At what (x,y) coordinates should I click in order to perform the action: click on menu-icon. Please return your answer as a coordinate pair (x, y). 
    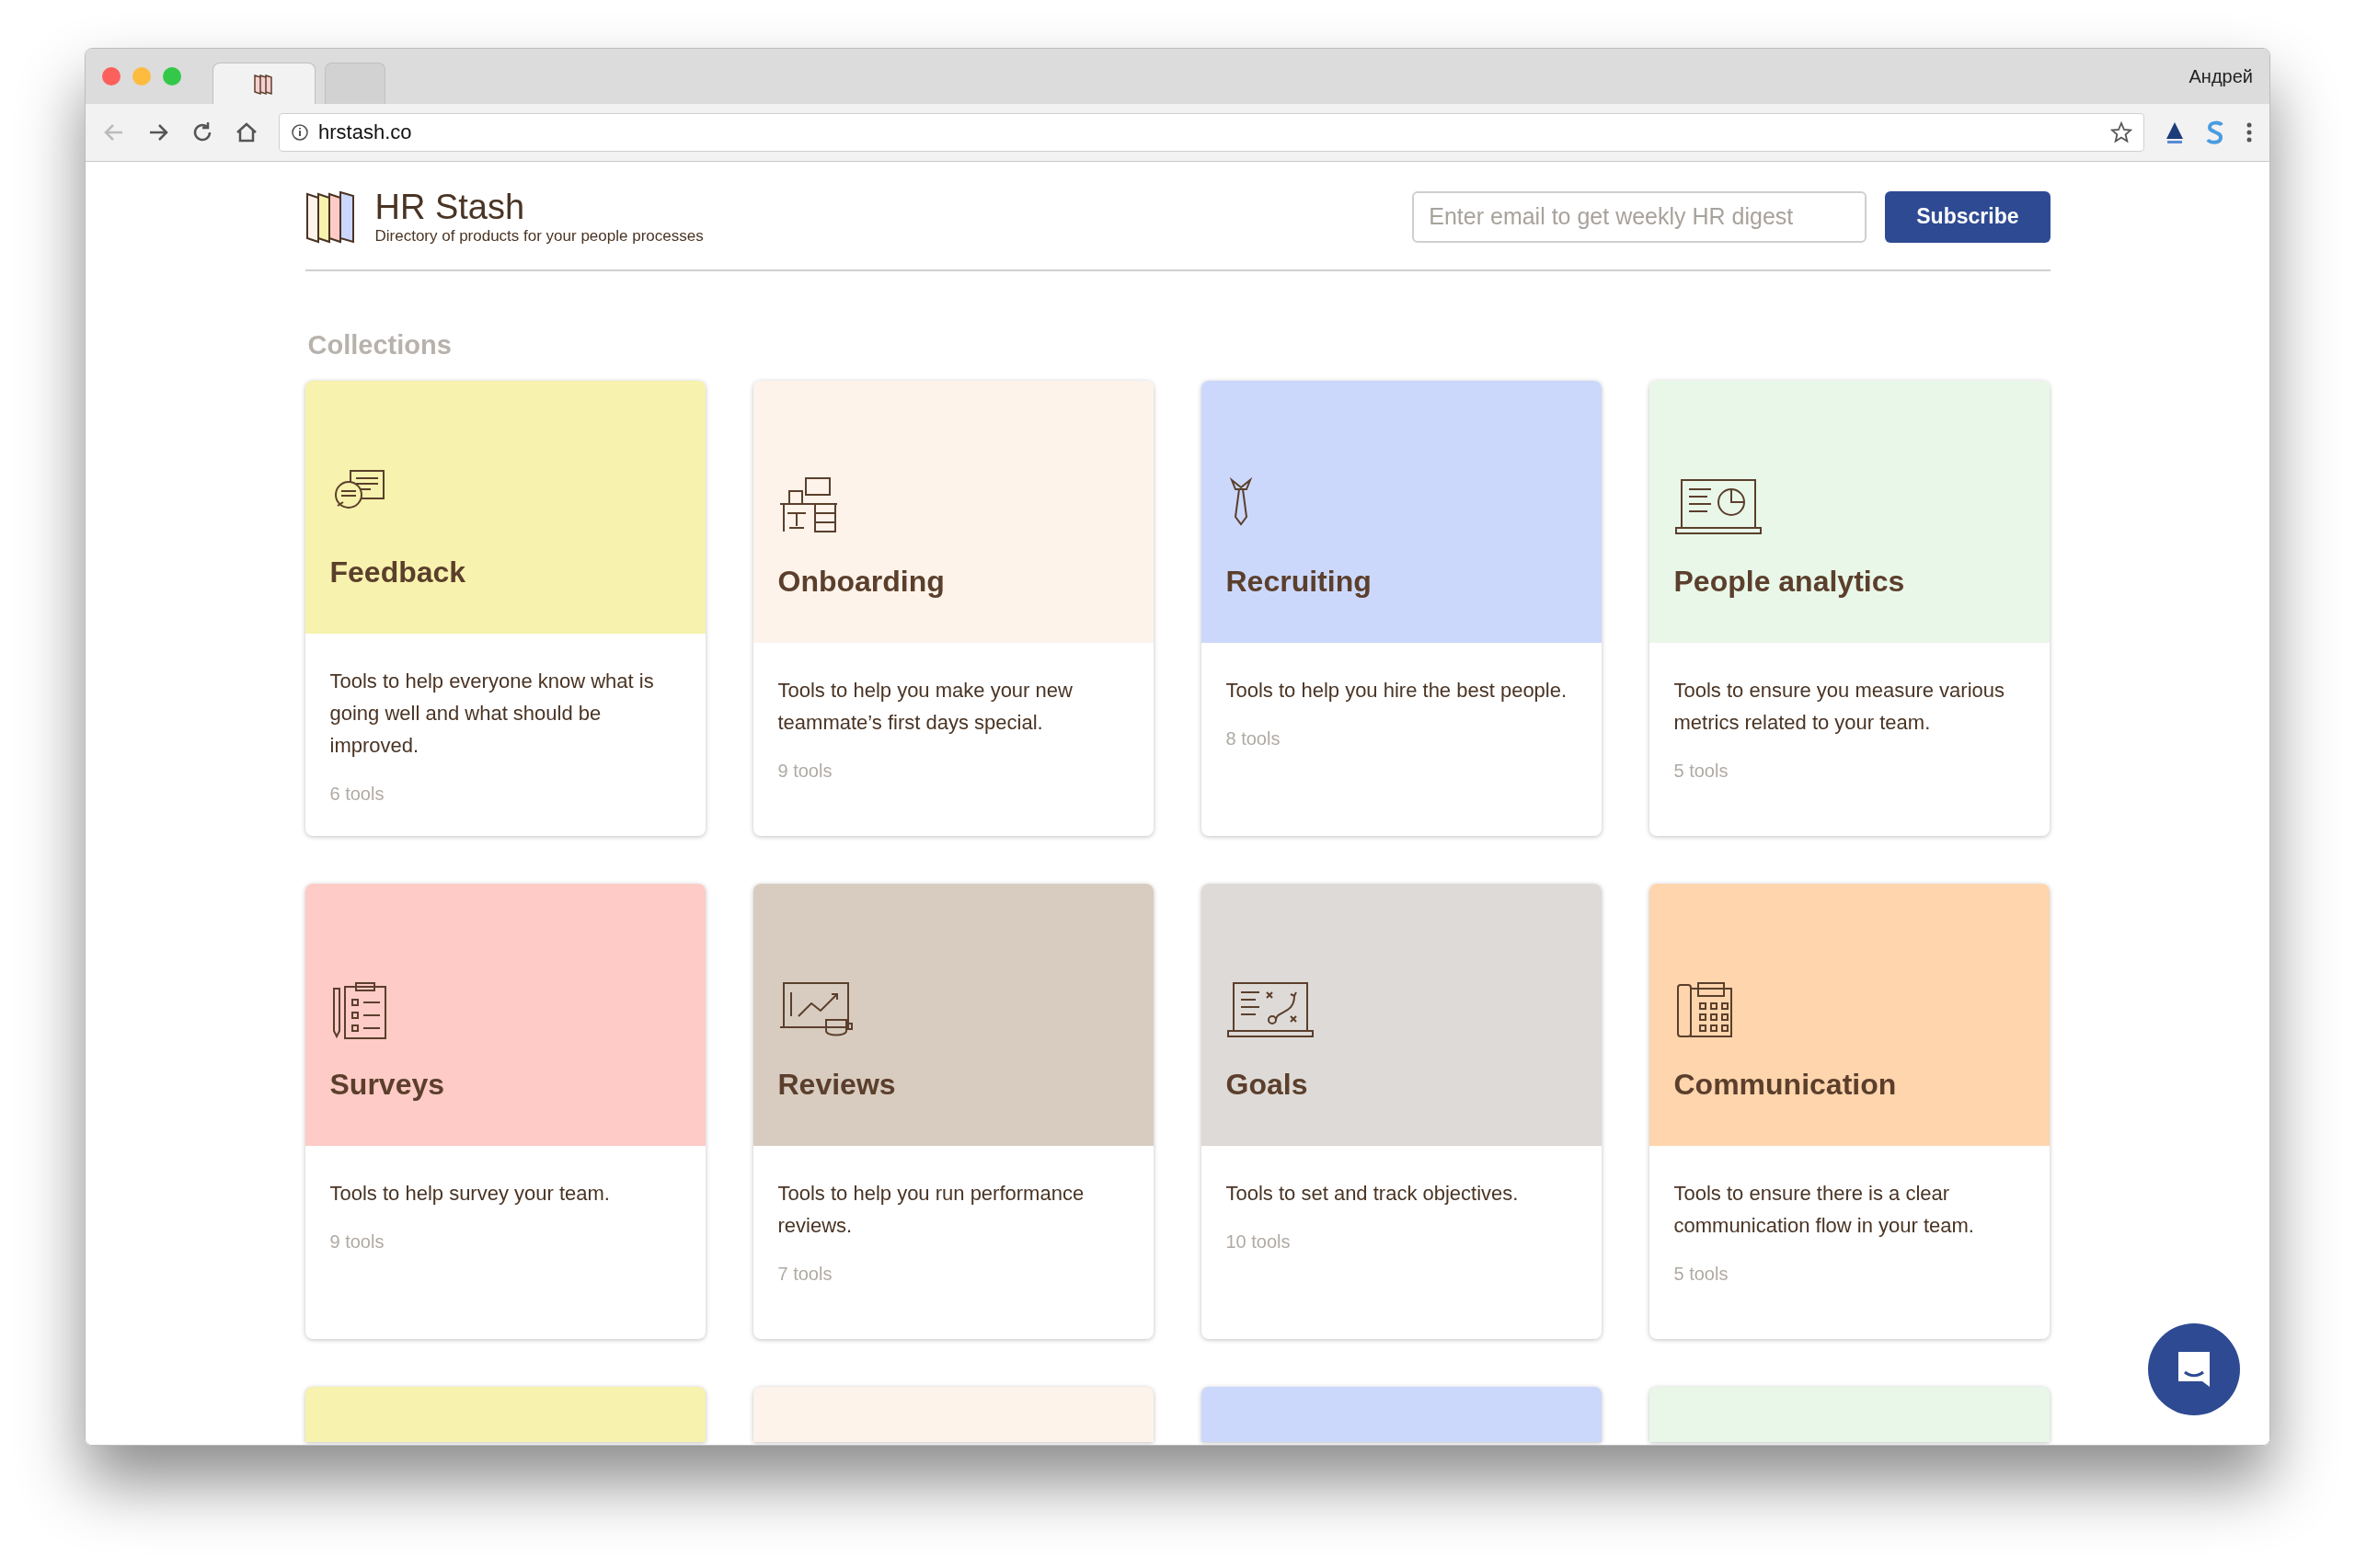
    Looking at the image, I should click on (2249, 132).